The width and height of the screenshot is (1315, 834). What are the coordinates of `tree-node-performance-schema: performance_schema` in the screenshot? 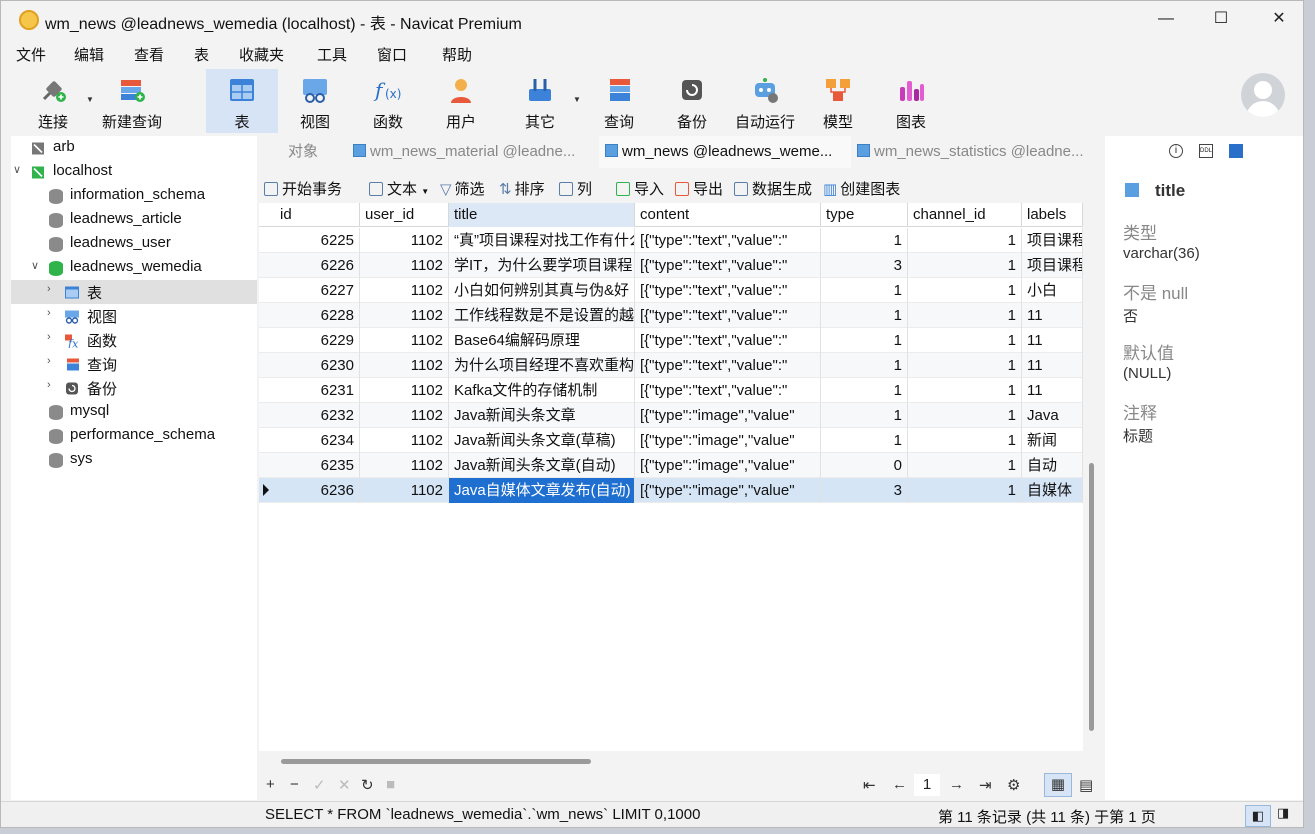 It's located at (134, 436).